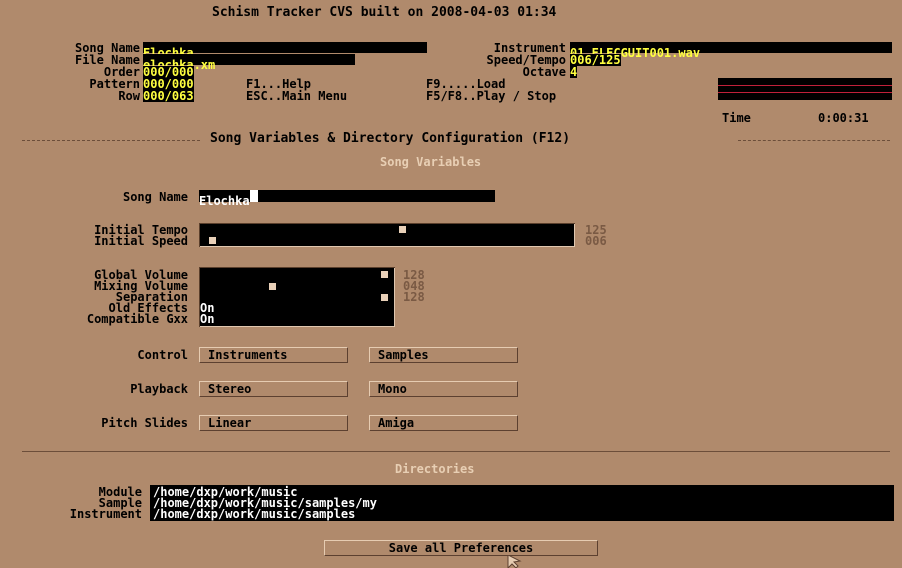  I want to click on sv-song-name-input: Elochka, so click(347, 198).